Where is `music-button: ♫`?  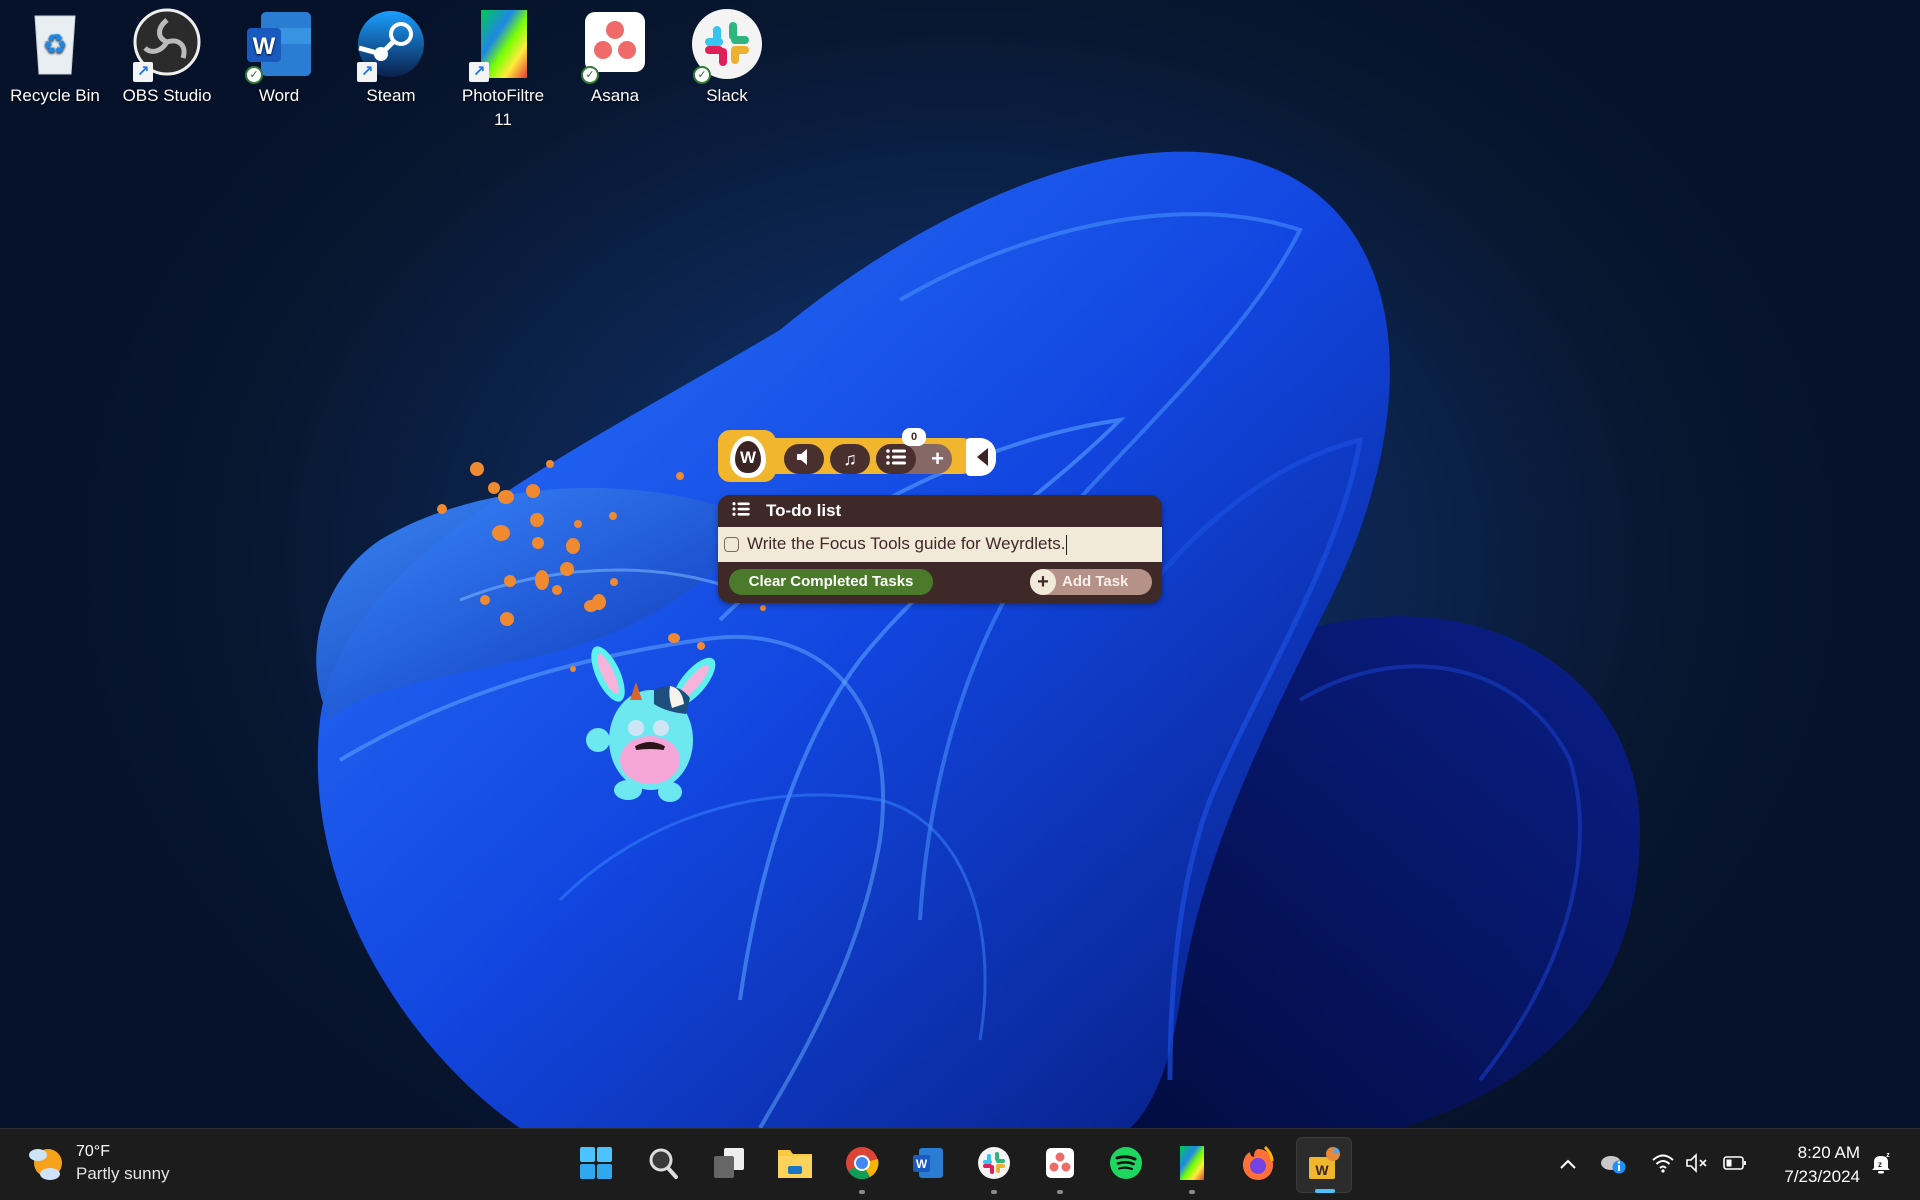
music-button: ♫ is located at coordinates (850, 459).